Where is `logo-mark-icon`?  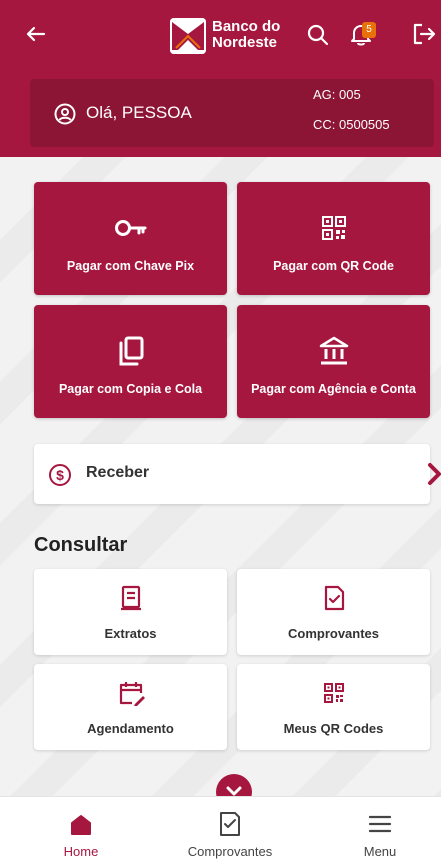
logo-mark-icon is located at coordinates (188, 36).